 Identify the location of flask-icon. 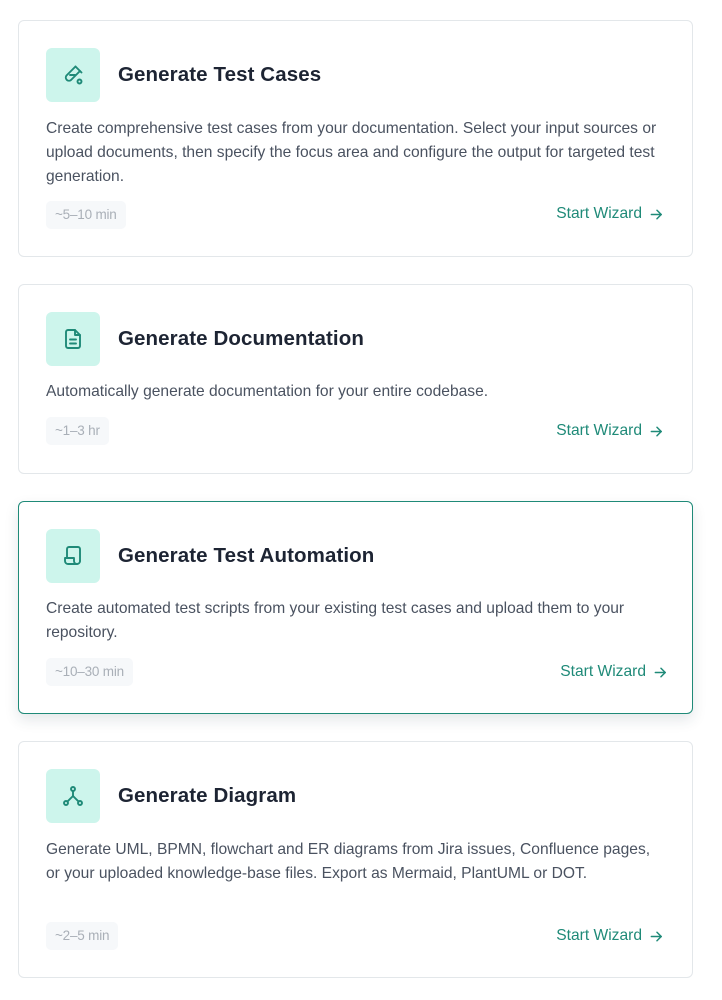
(73, 75).